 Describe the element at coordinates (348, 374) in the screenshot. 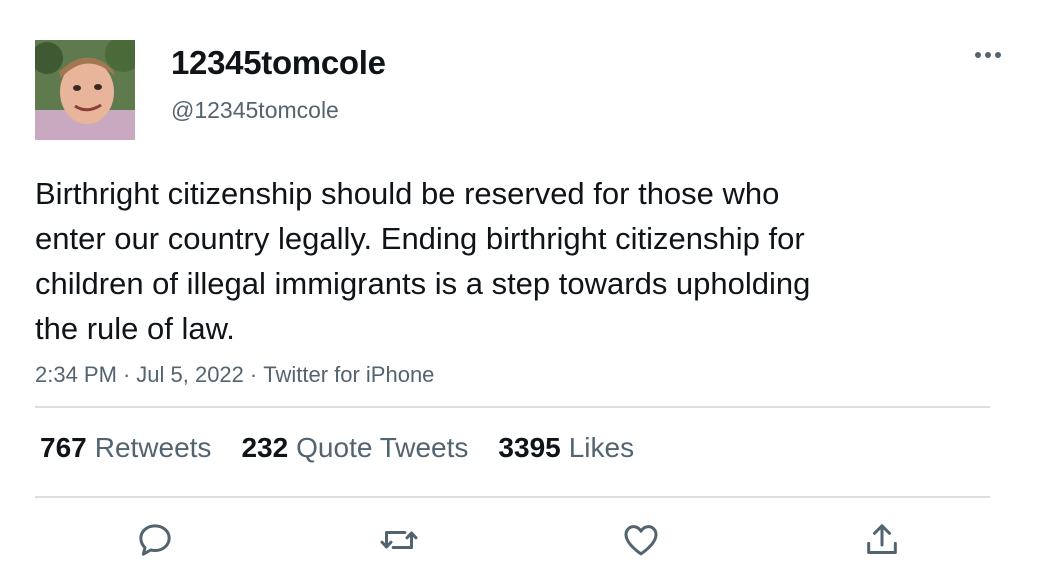

I see `tweet-source: Twitter for iPhone` at that location.